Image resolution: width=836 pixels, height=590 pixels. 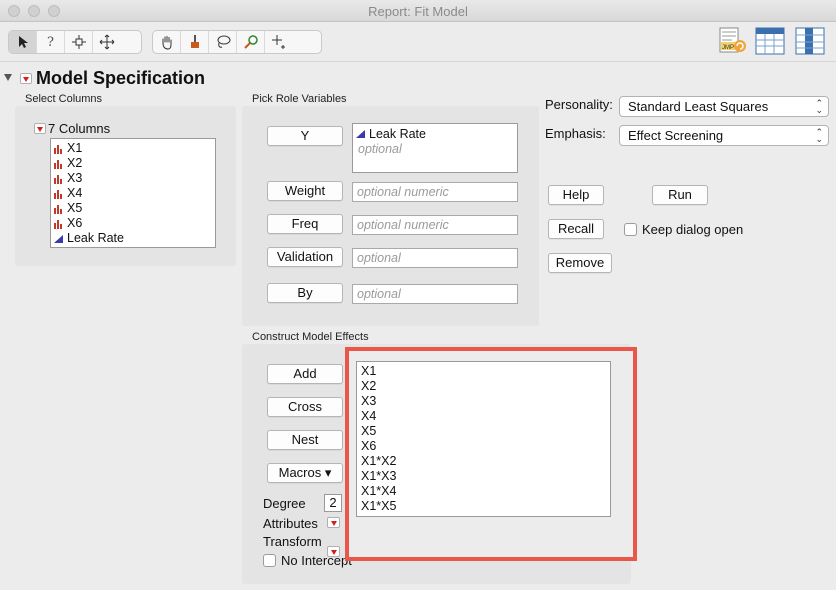 I want to click on arrow-tool-icon, so click(x=23, y=42).